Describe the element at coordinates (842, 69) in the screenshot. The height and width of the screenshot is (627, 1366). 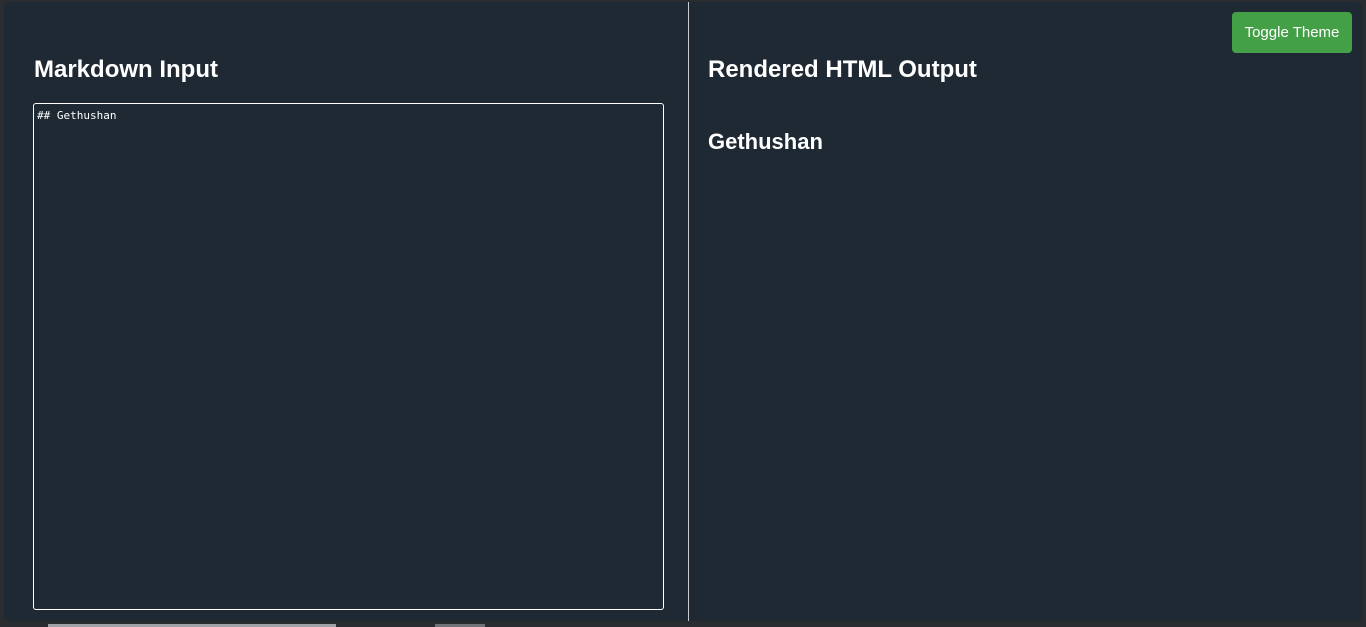
I see `rendered-output-title: Rendered HTML Output` at that location.